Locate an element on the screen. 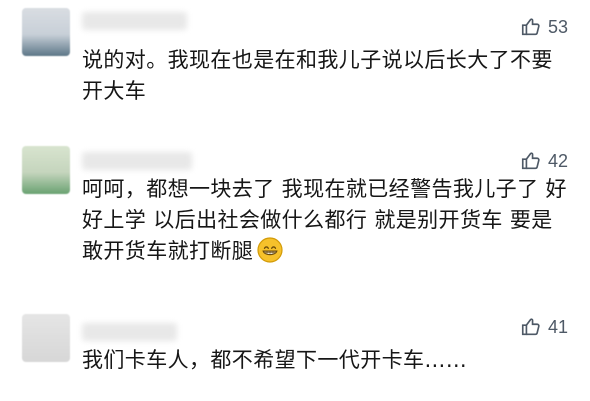 The image size is (590, 401). like-button: 53 is located at coordinates (544, 27).